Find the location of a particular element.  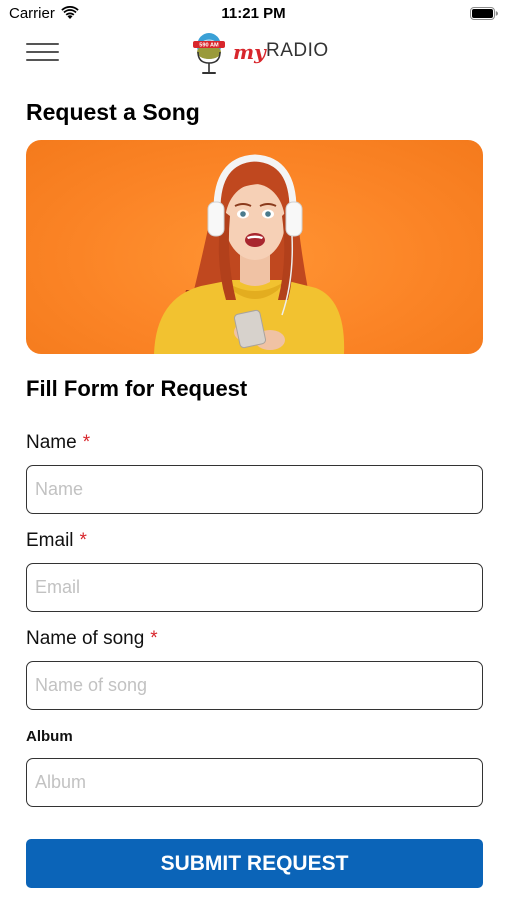

email-label: Email * is located at coordinates (56, 541).